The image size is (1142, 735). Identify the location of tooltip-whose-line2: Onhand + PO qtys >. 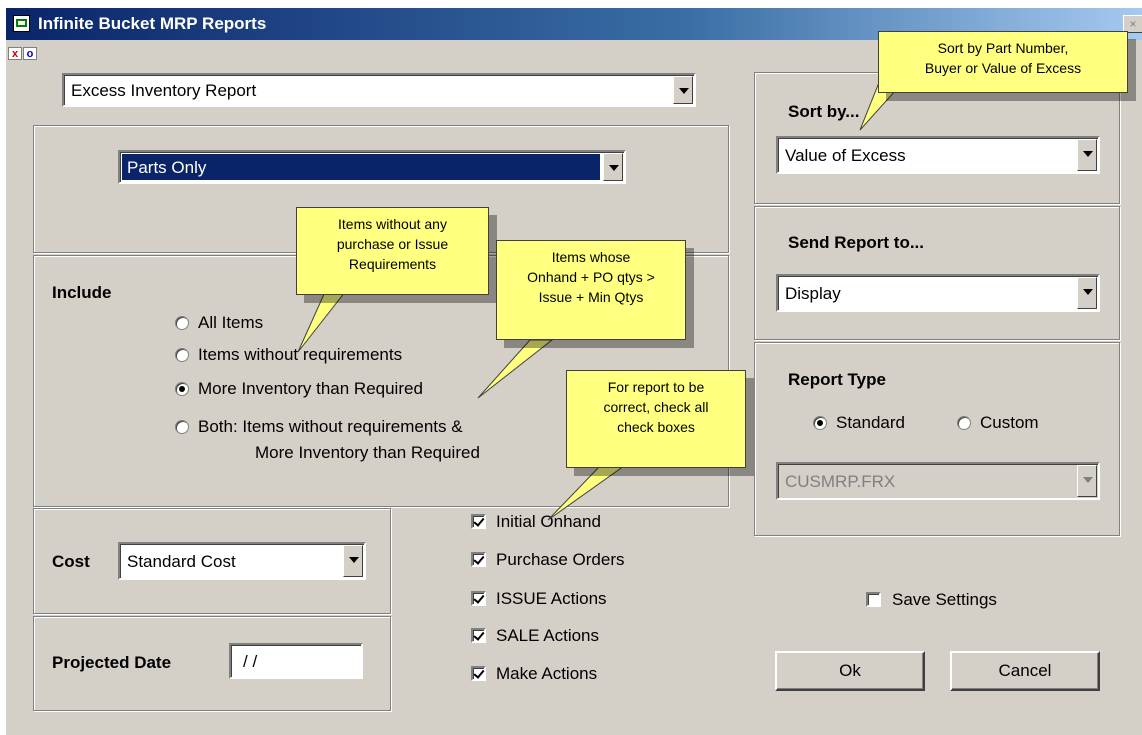
(591, 277).